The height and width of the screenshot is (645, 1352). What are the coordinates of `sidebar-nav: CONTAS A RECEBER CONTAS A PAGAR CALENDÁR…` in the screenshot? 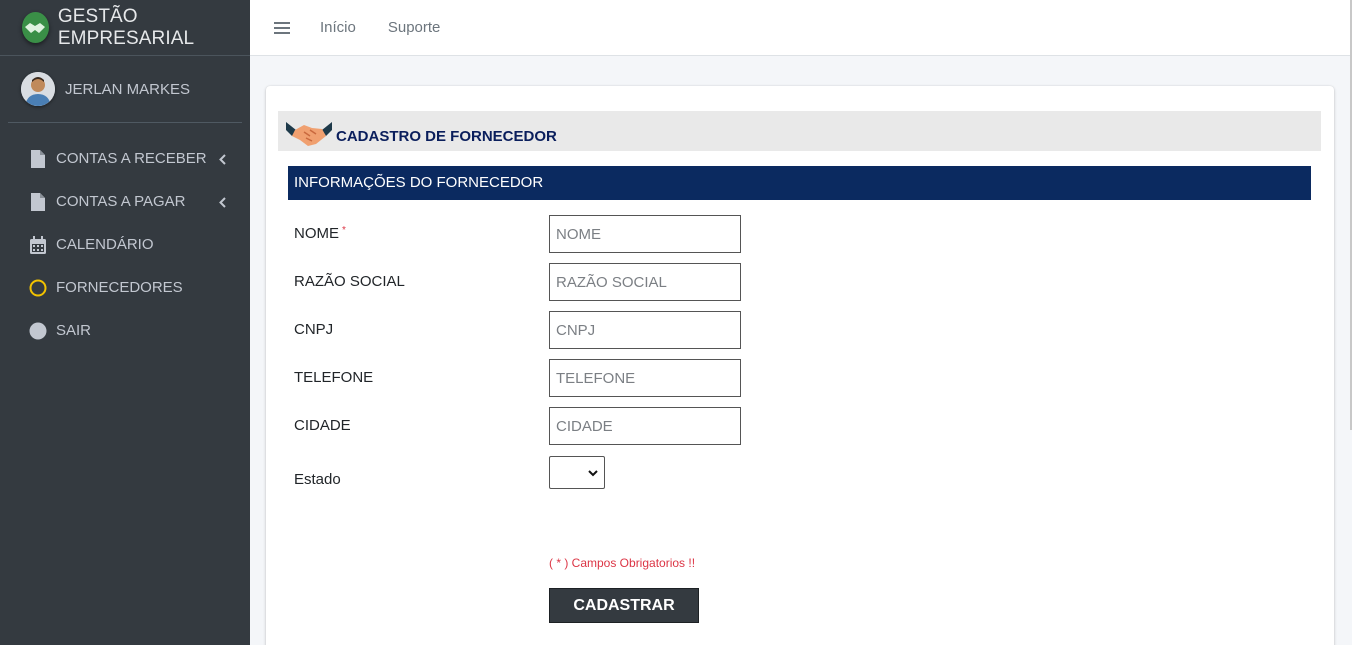 It's located at (125, 244).